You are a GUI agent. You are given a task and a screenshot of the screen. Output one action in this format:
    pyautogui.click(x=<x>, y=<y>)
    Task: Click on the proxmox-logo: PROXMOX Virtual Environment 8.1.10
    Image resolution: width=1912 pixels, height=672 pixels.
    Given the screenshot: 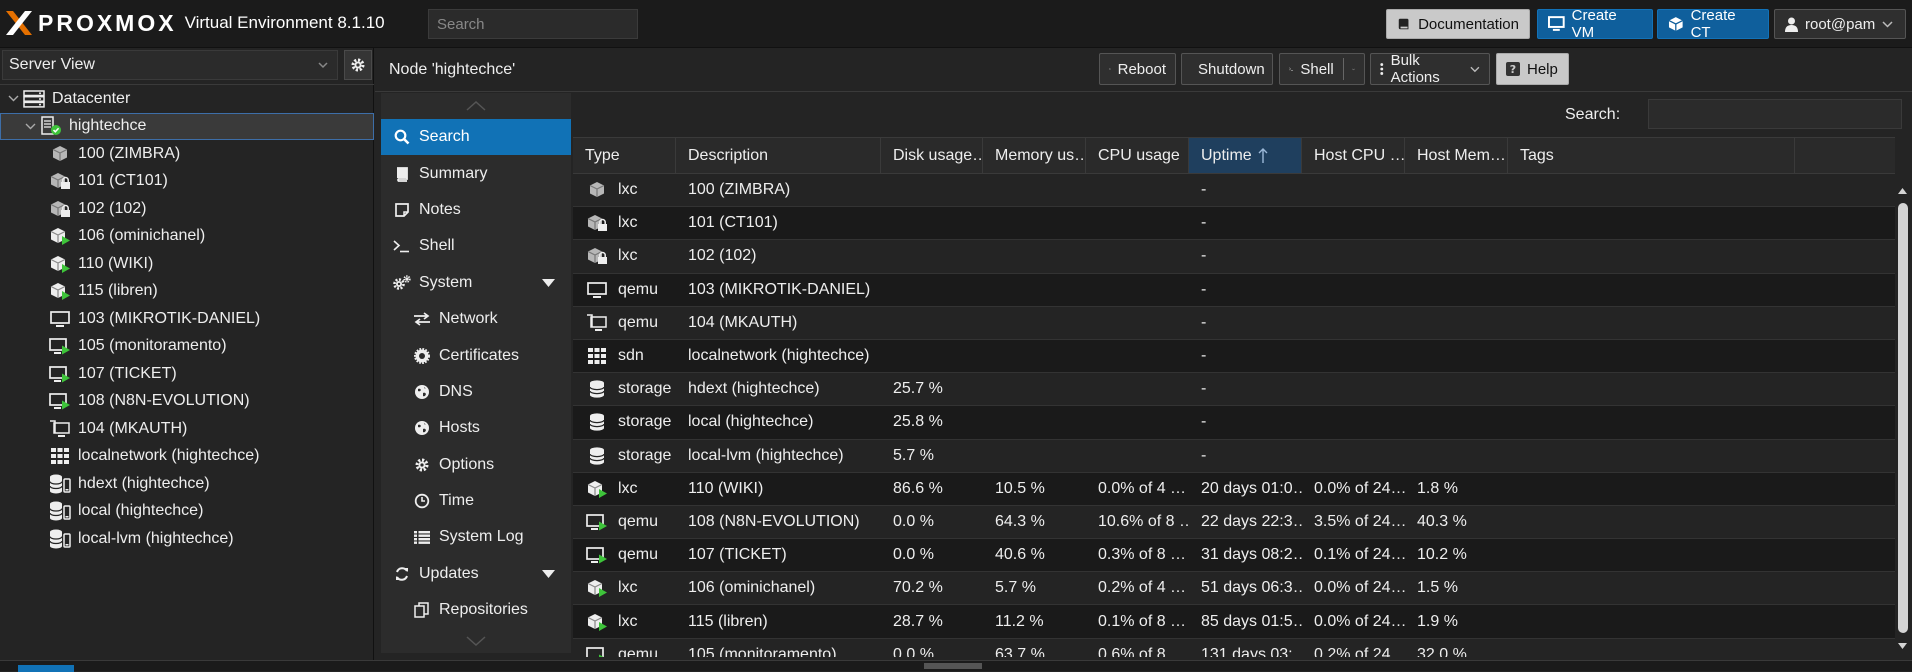 What is the action you would take?
    pyautogui.click(x=194, y=23)
    